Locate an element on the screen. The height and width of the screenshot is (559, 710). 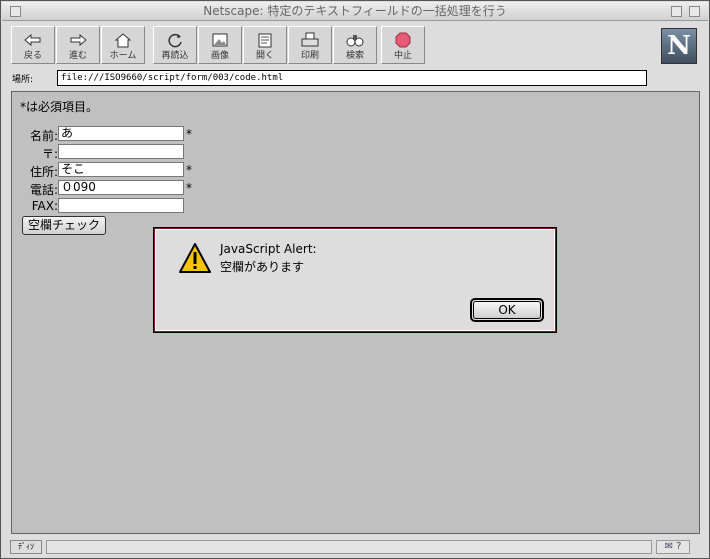
stop-group: 中止 is located at coordinates (403, 45).